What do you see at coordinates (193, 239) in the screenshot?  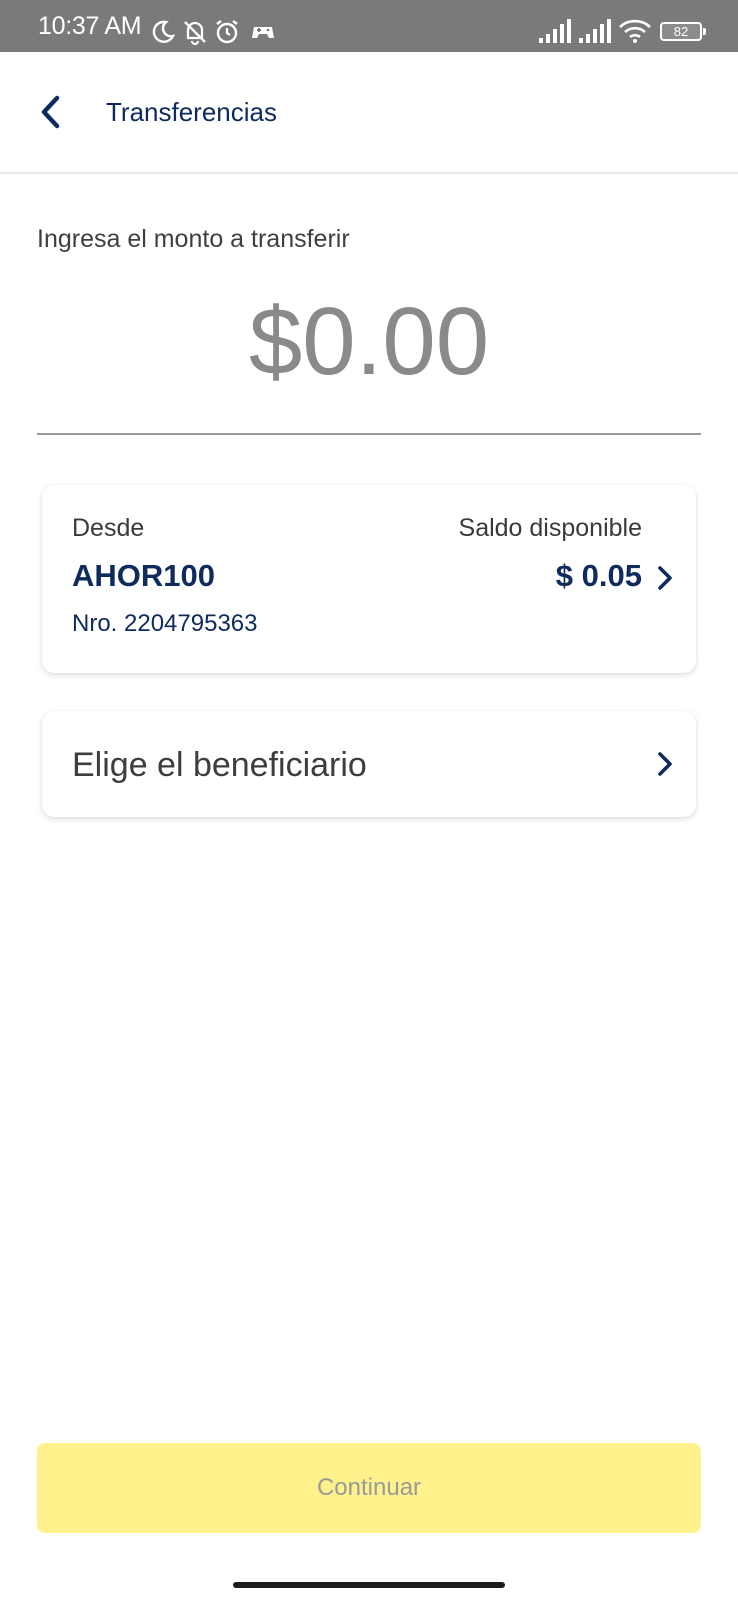 I see `amount-label: Ingresa el monto a transferir` at bounding box center [193, 239].